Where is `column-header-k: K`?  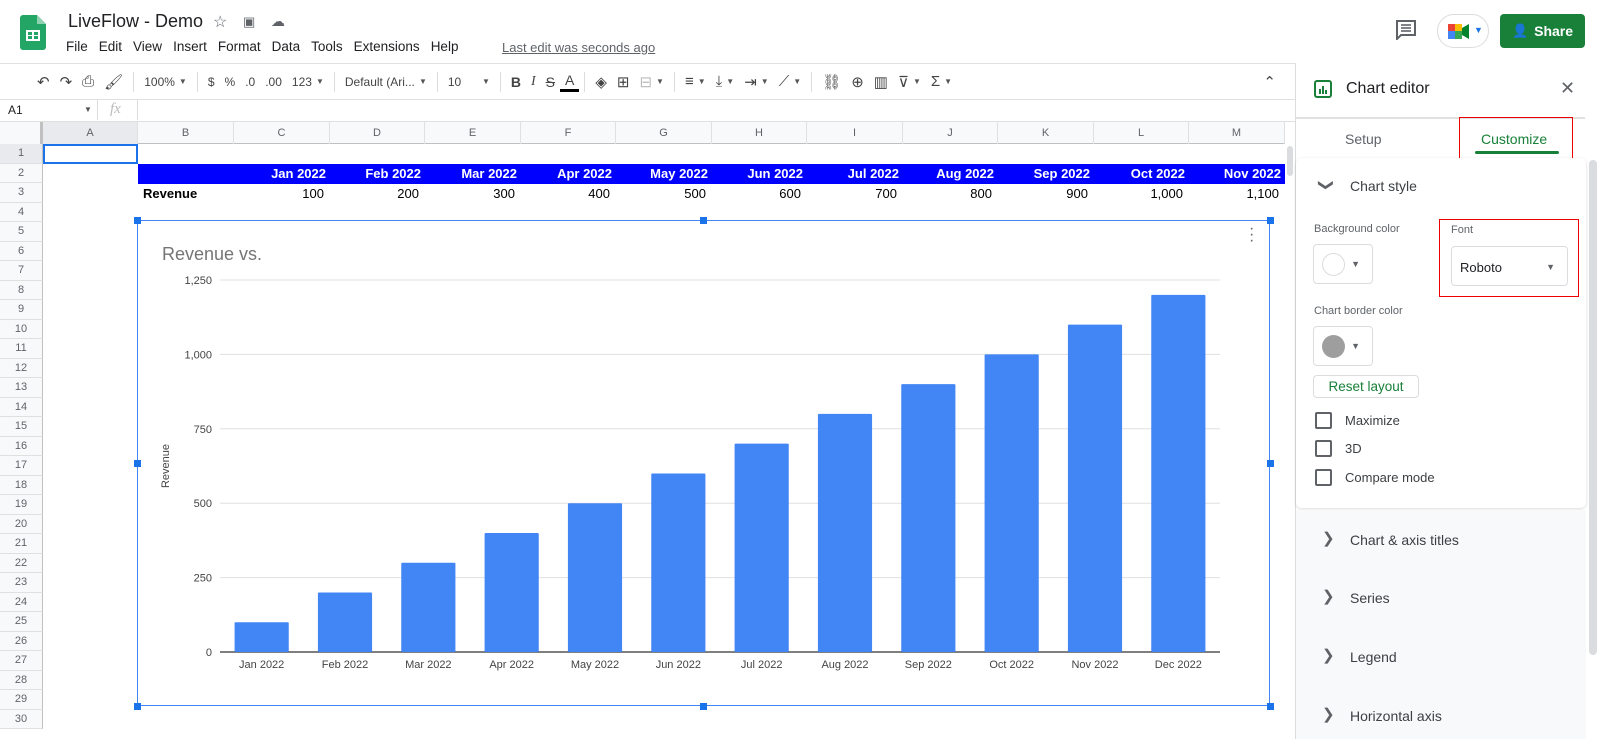 column-header-k: K is located at coordinates (1046, 133).